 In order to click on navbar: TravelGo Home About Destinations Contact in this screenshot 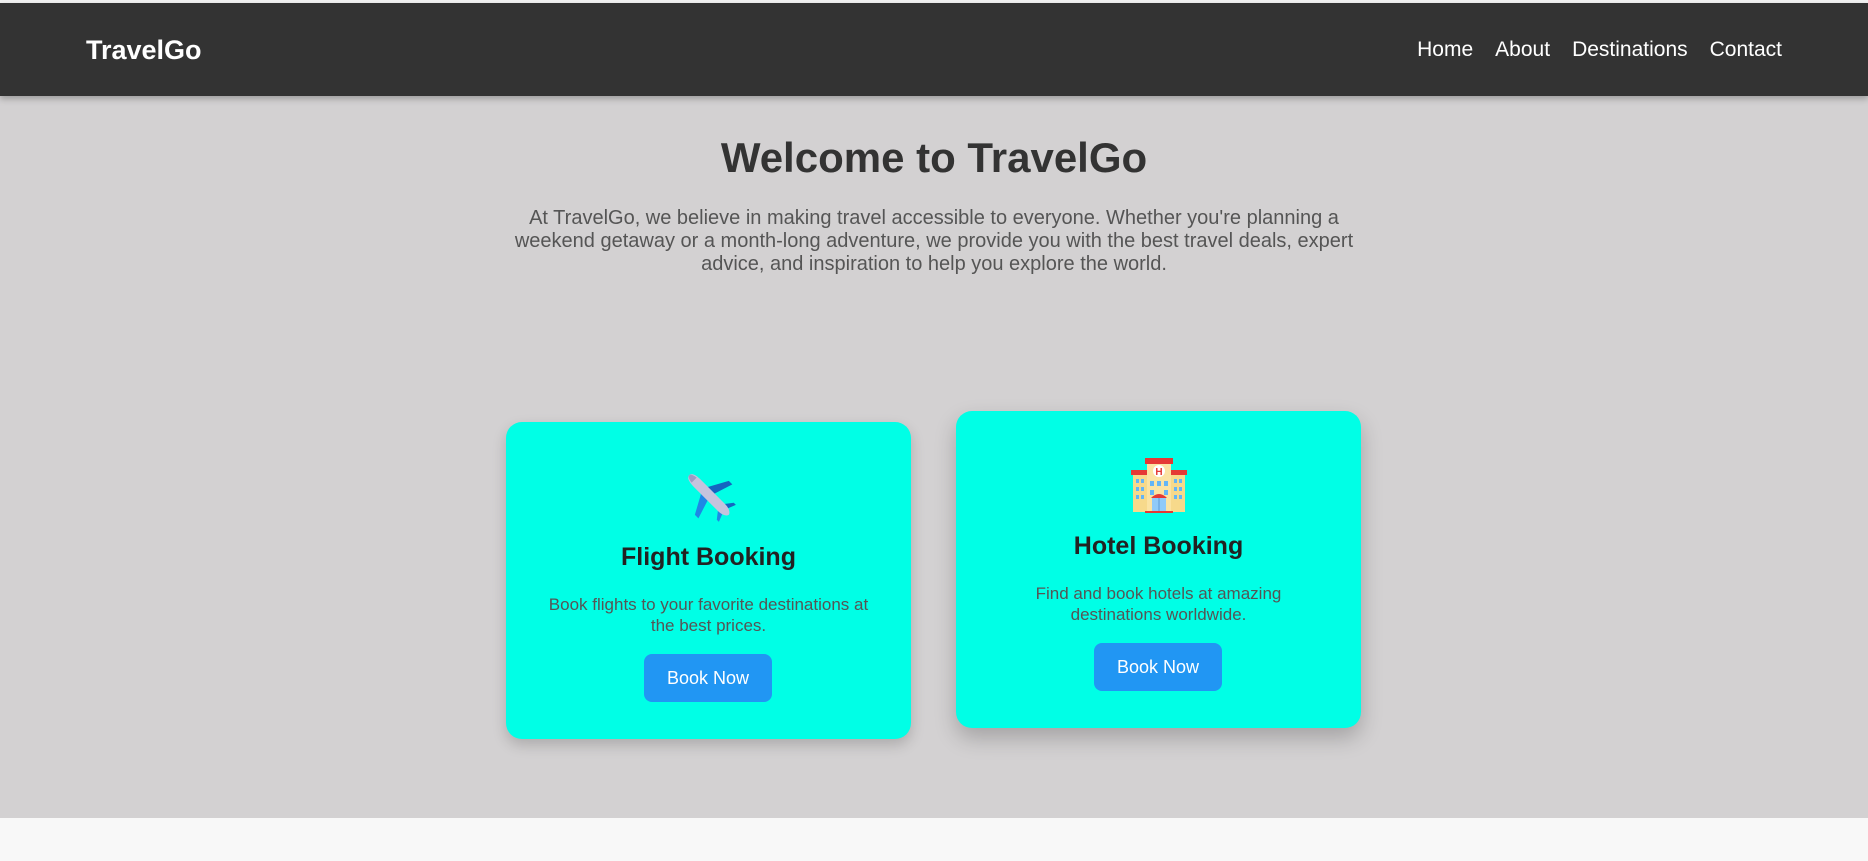, I will do `click(934, 49)`.